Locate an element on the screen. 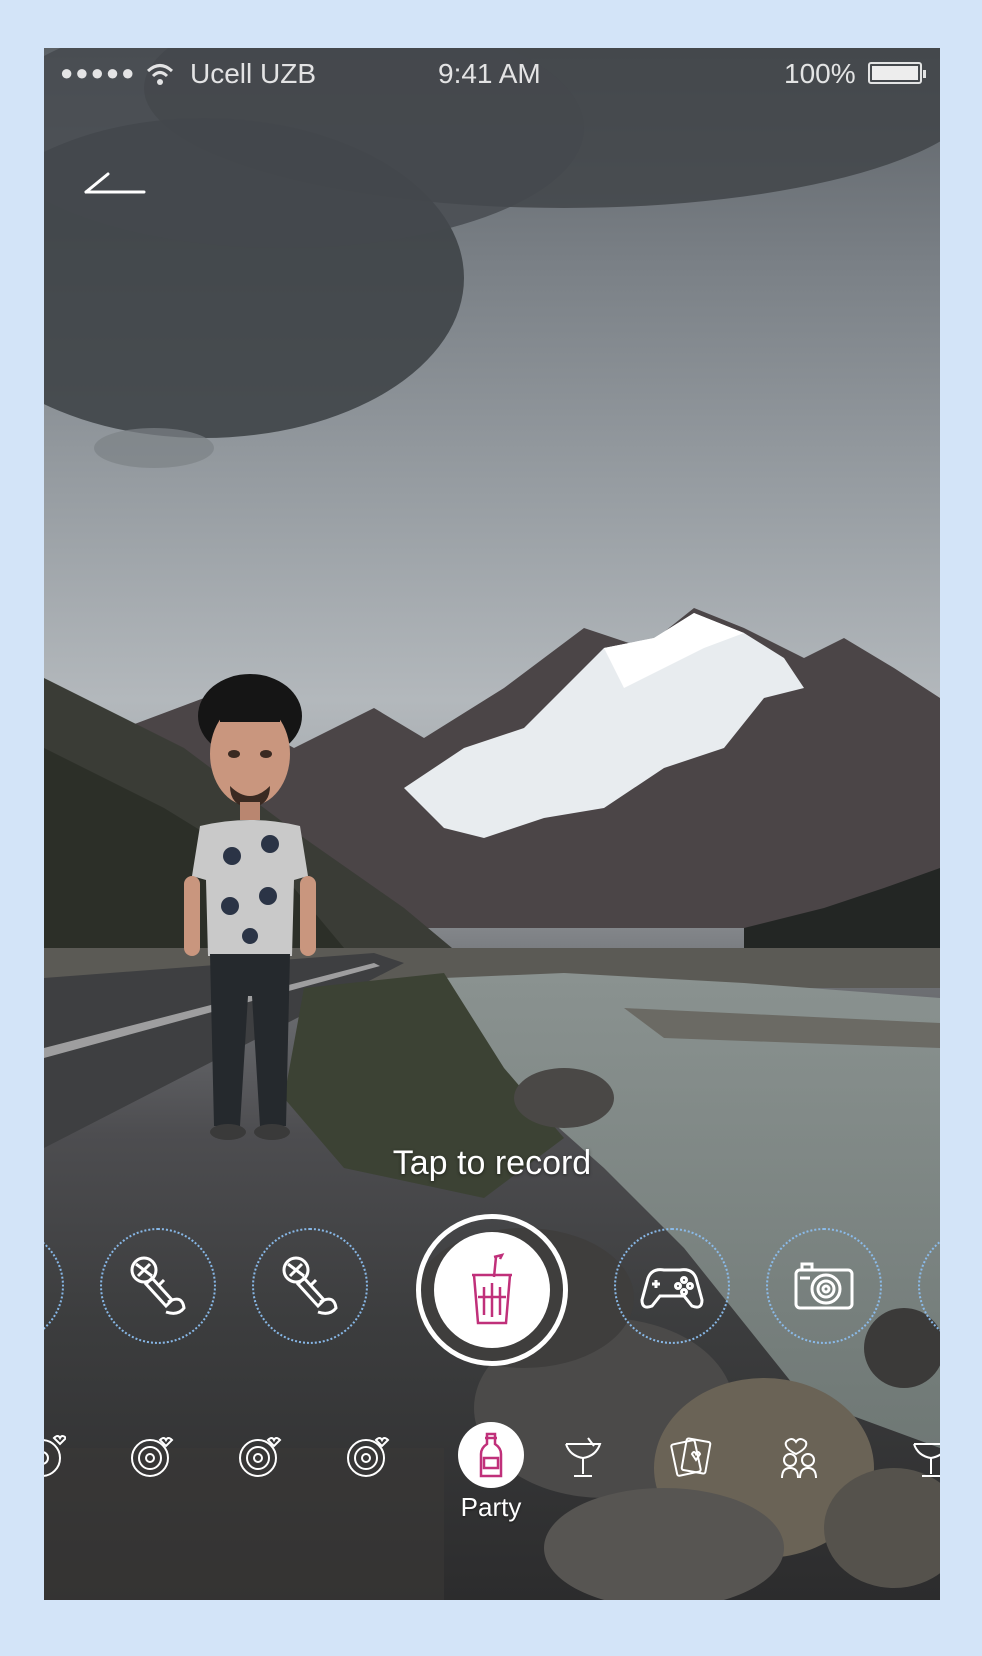 The width and height of the screenshot is (982, 1656). bottle-icon is located at coordinates (491, 1455).